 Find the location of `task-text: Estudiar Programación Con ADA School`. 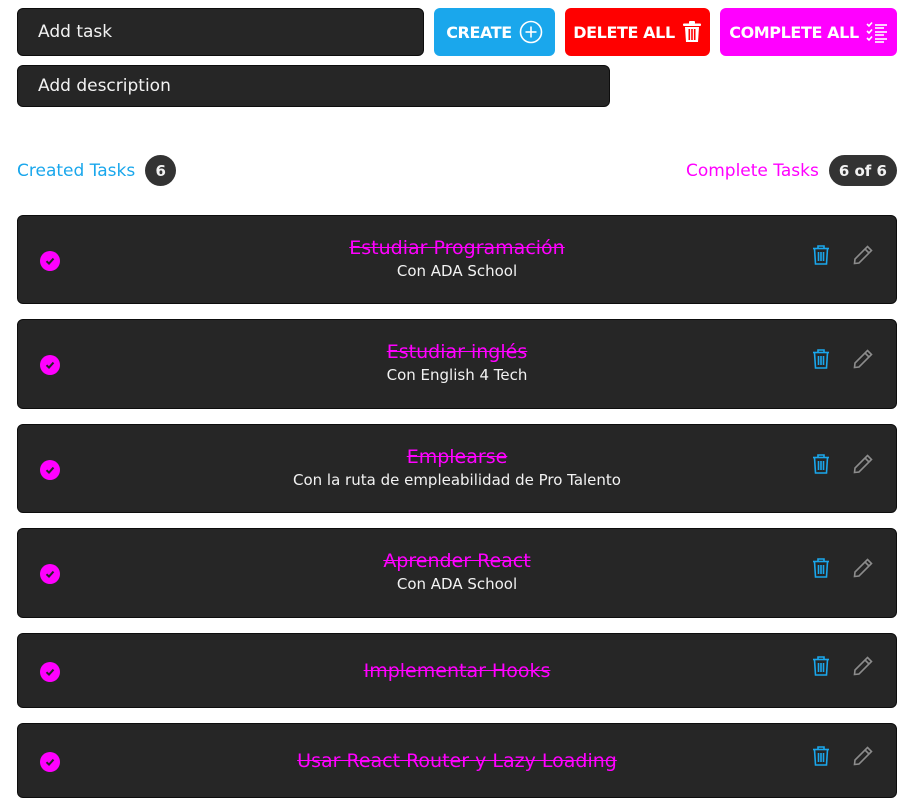

task-text: Estudiar Programación Con ADA School is located at coordinates (457, 259).